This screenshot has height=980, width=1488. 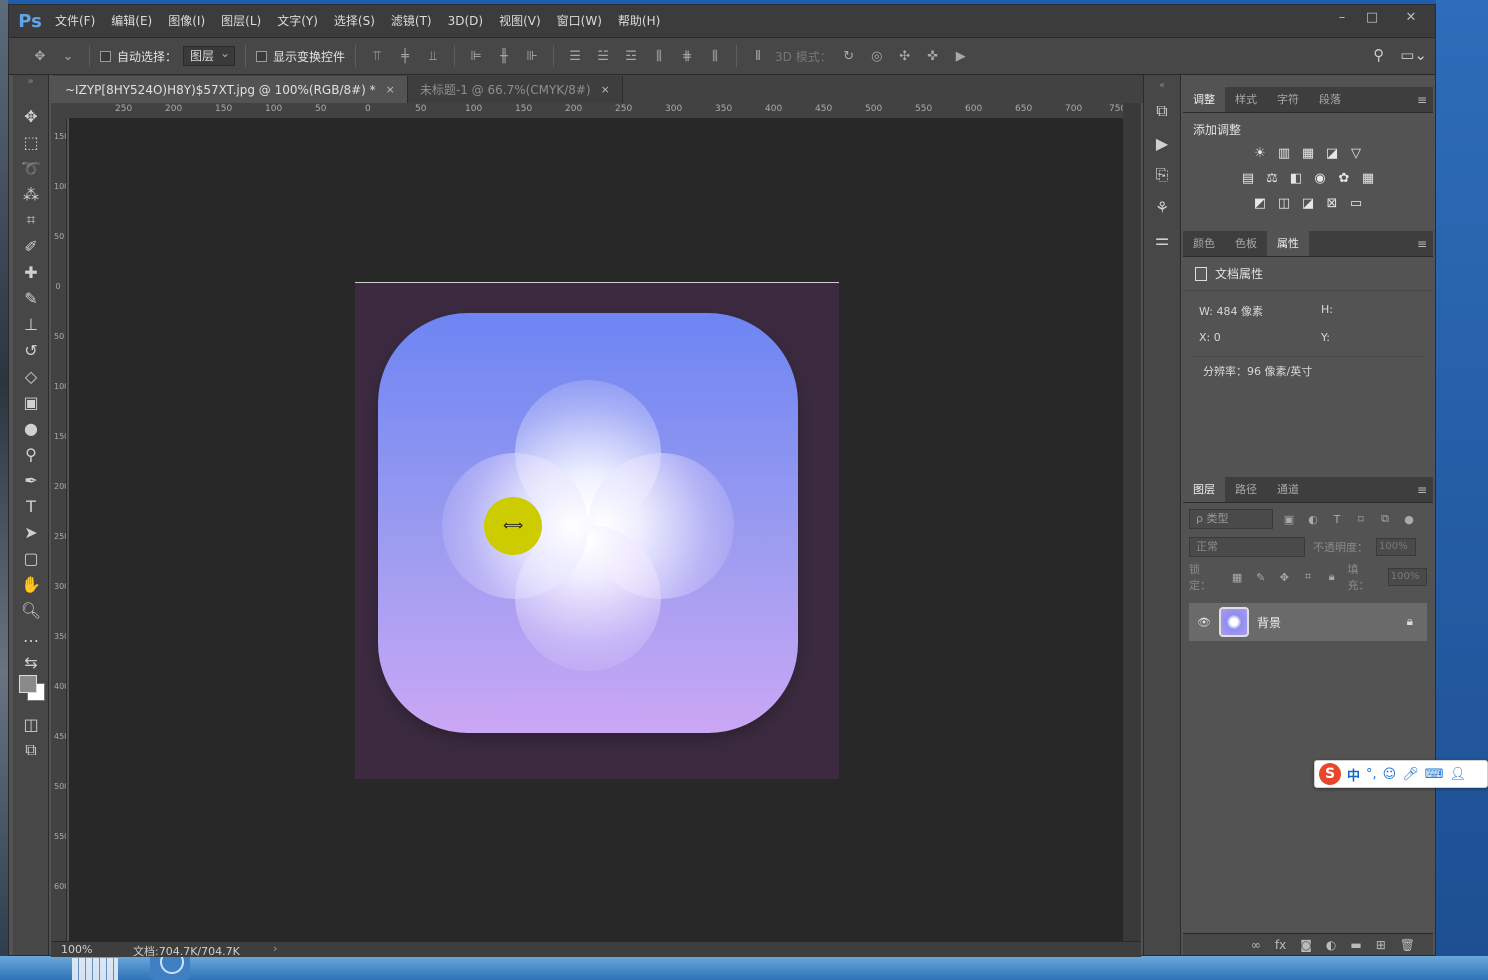 I want to click on visibility-eye-icon: 👁︎, so click(x=1204, y=622).